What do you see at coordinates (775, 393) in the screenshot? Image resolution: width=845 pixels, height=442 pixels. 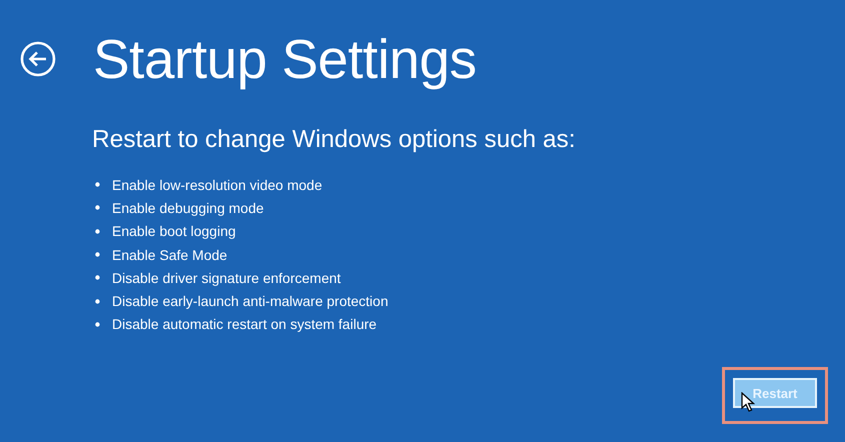 I see `restart-button: Restart` at bounding box center [775, 393].